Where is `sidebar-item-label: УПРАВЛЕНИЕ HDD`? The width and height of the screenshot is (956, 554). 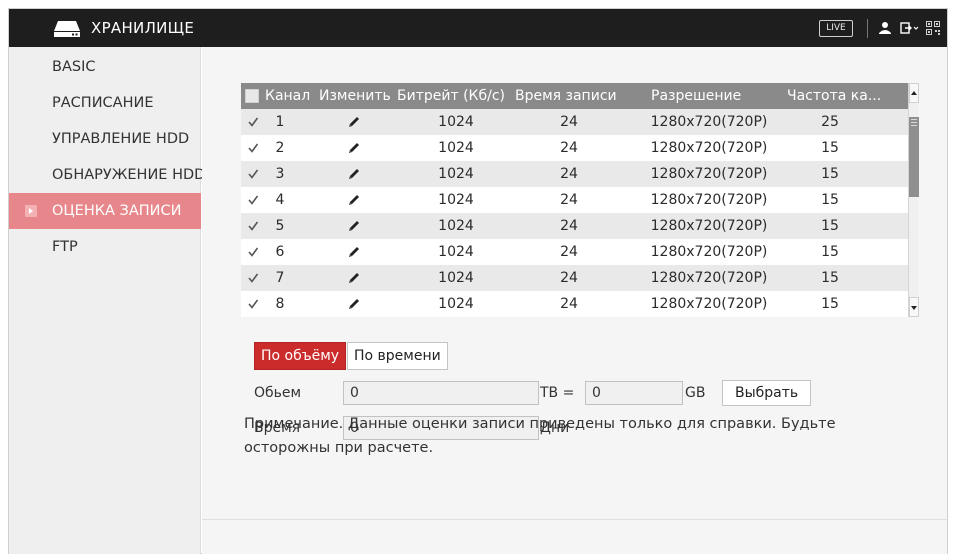 sidebar-item-label: УПРАВЛЕНИЕ HDD is located at coordinates (121, 139).